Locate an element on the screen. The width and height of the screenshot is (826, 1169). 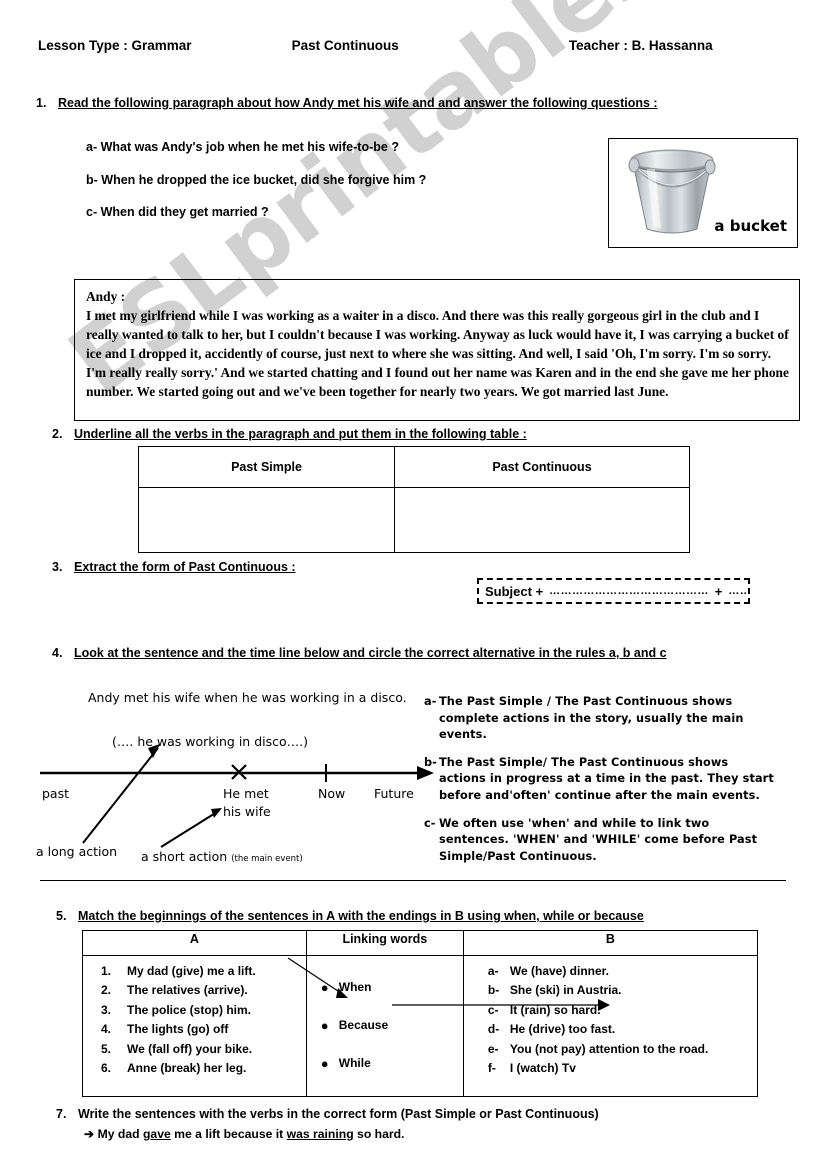
bucket-picture-box: a bucket is located at coordinates (703, 193).